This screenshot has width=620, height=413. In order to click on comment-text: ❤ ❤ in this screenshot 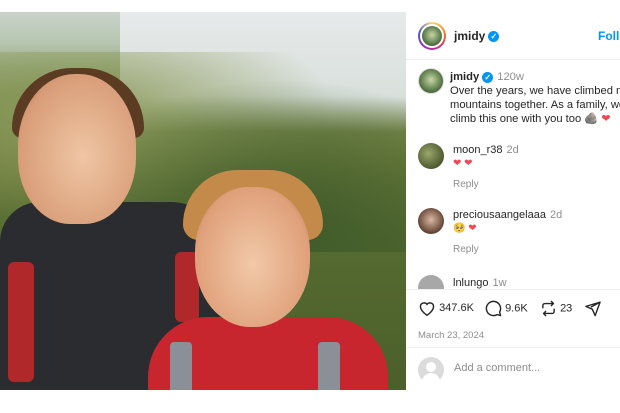, I will do `click(463, 163)`.